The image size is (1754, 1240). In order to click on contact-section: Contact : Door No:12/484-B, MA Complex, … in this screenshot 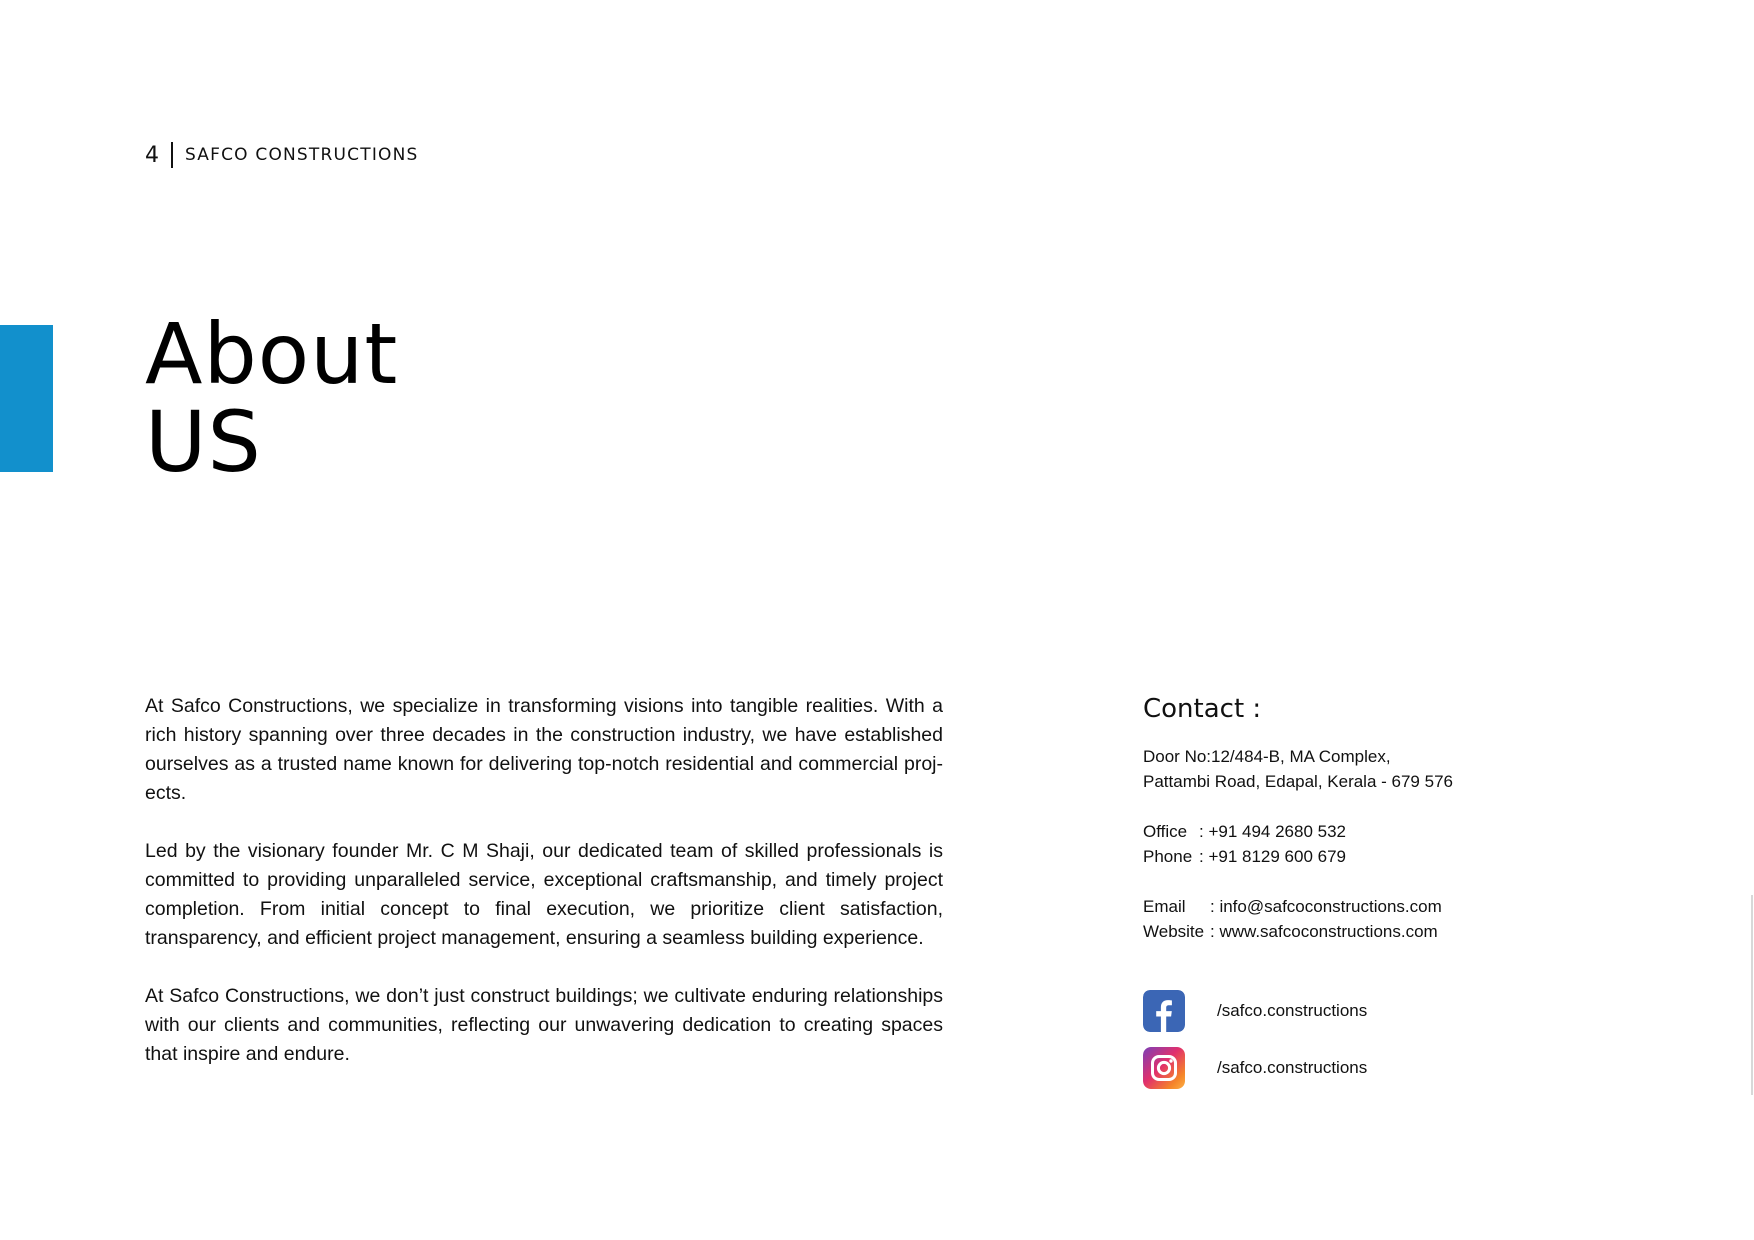, I will do `click(1343, 898)`.